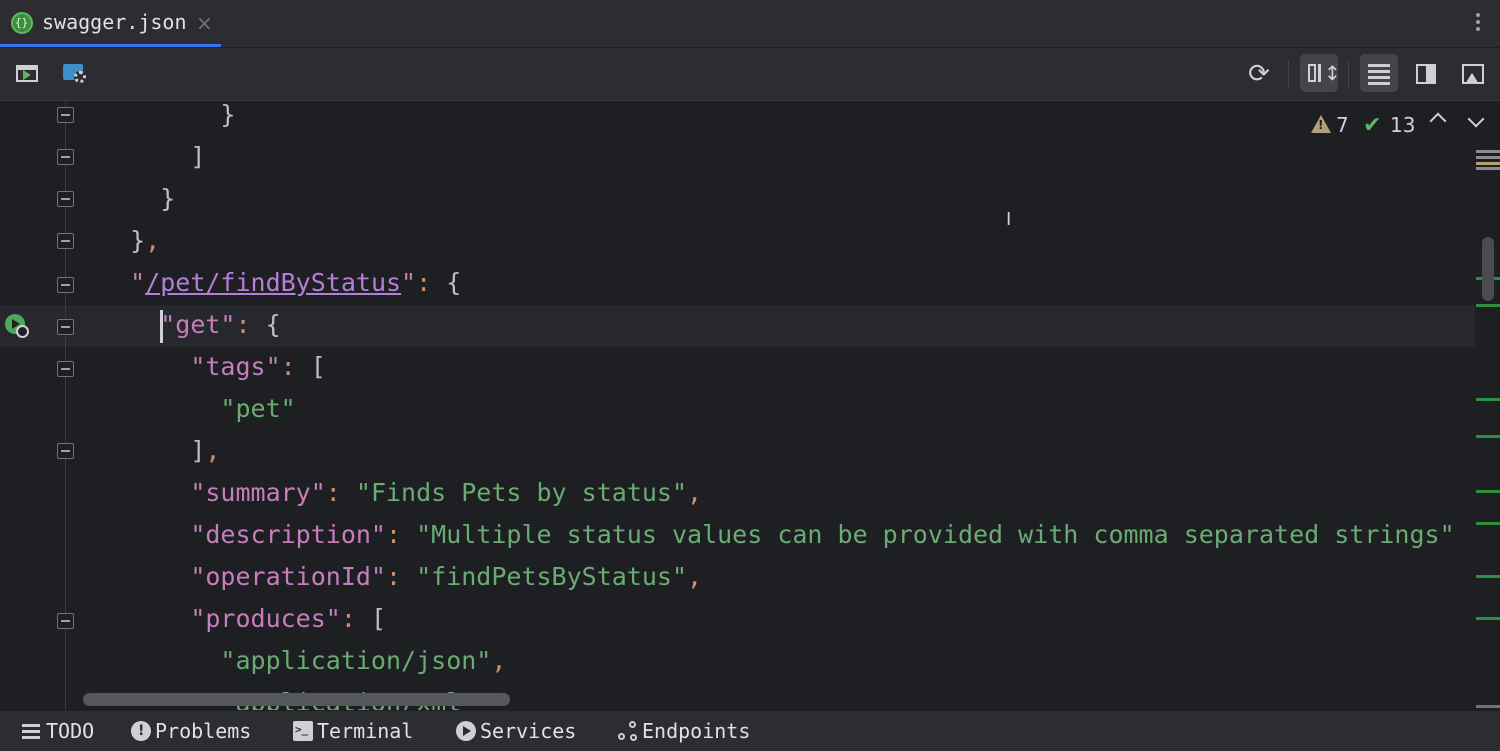 This screenshot has height=751, width=1500. Describe the element at coordinates (1342, 126) in the screenshot. I see `warning-count: 7` at that location.